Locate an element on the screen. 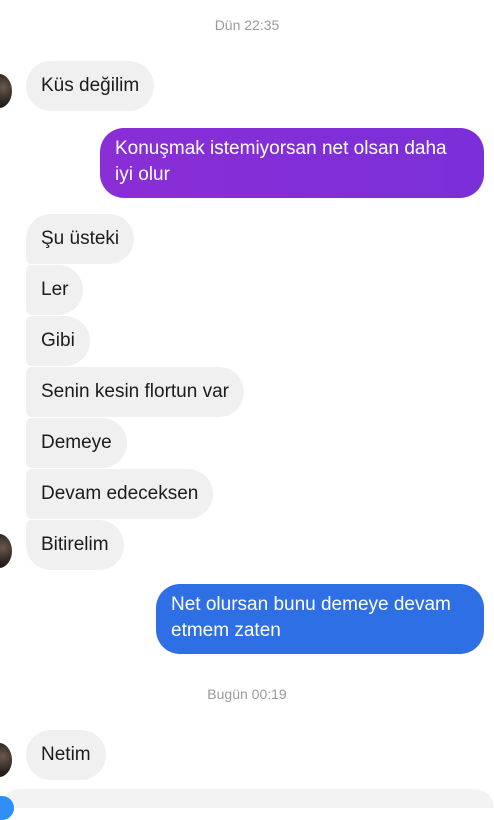  message-incoming: Devam edeceksen is located at coordinates (120, 494).